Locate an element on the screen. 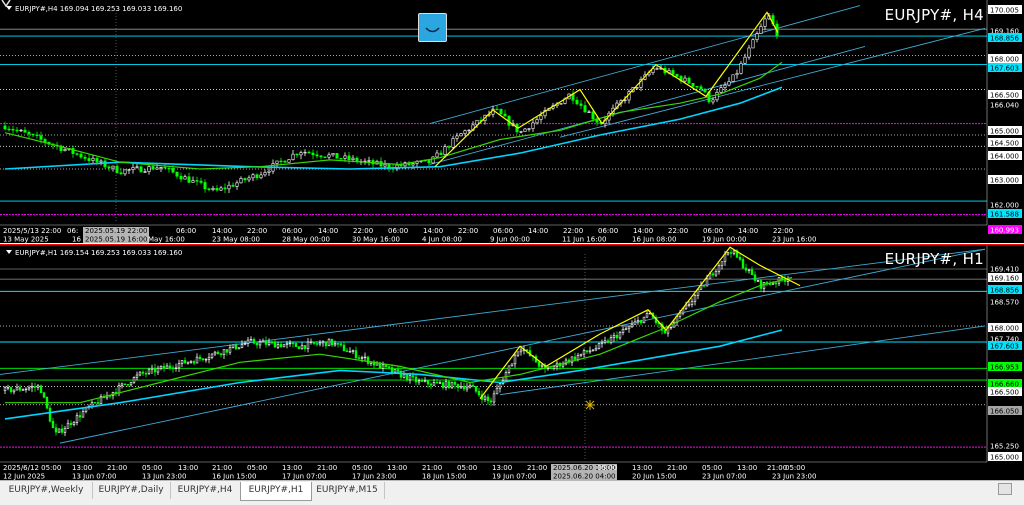 The width and height of the screenshot is (1024, 505). app-logo-icon is located at coordinates (432, 27).